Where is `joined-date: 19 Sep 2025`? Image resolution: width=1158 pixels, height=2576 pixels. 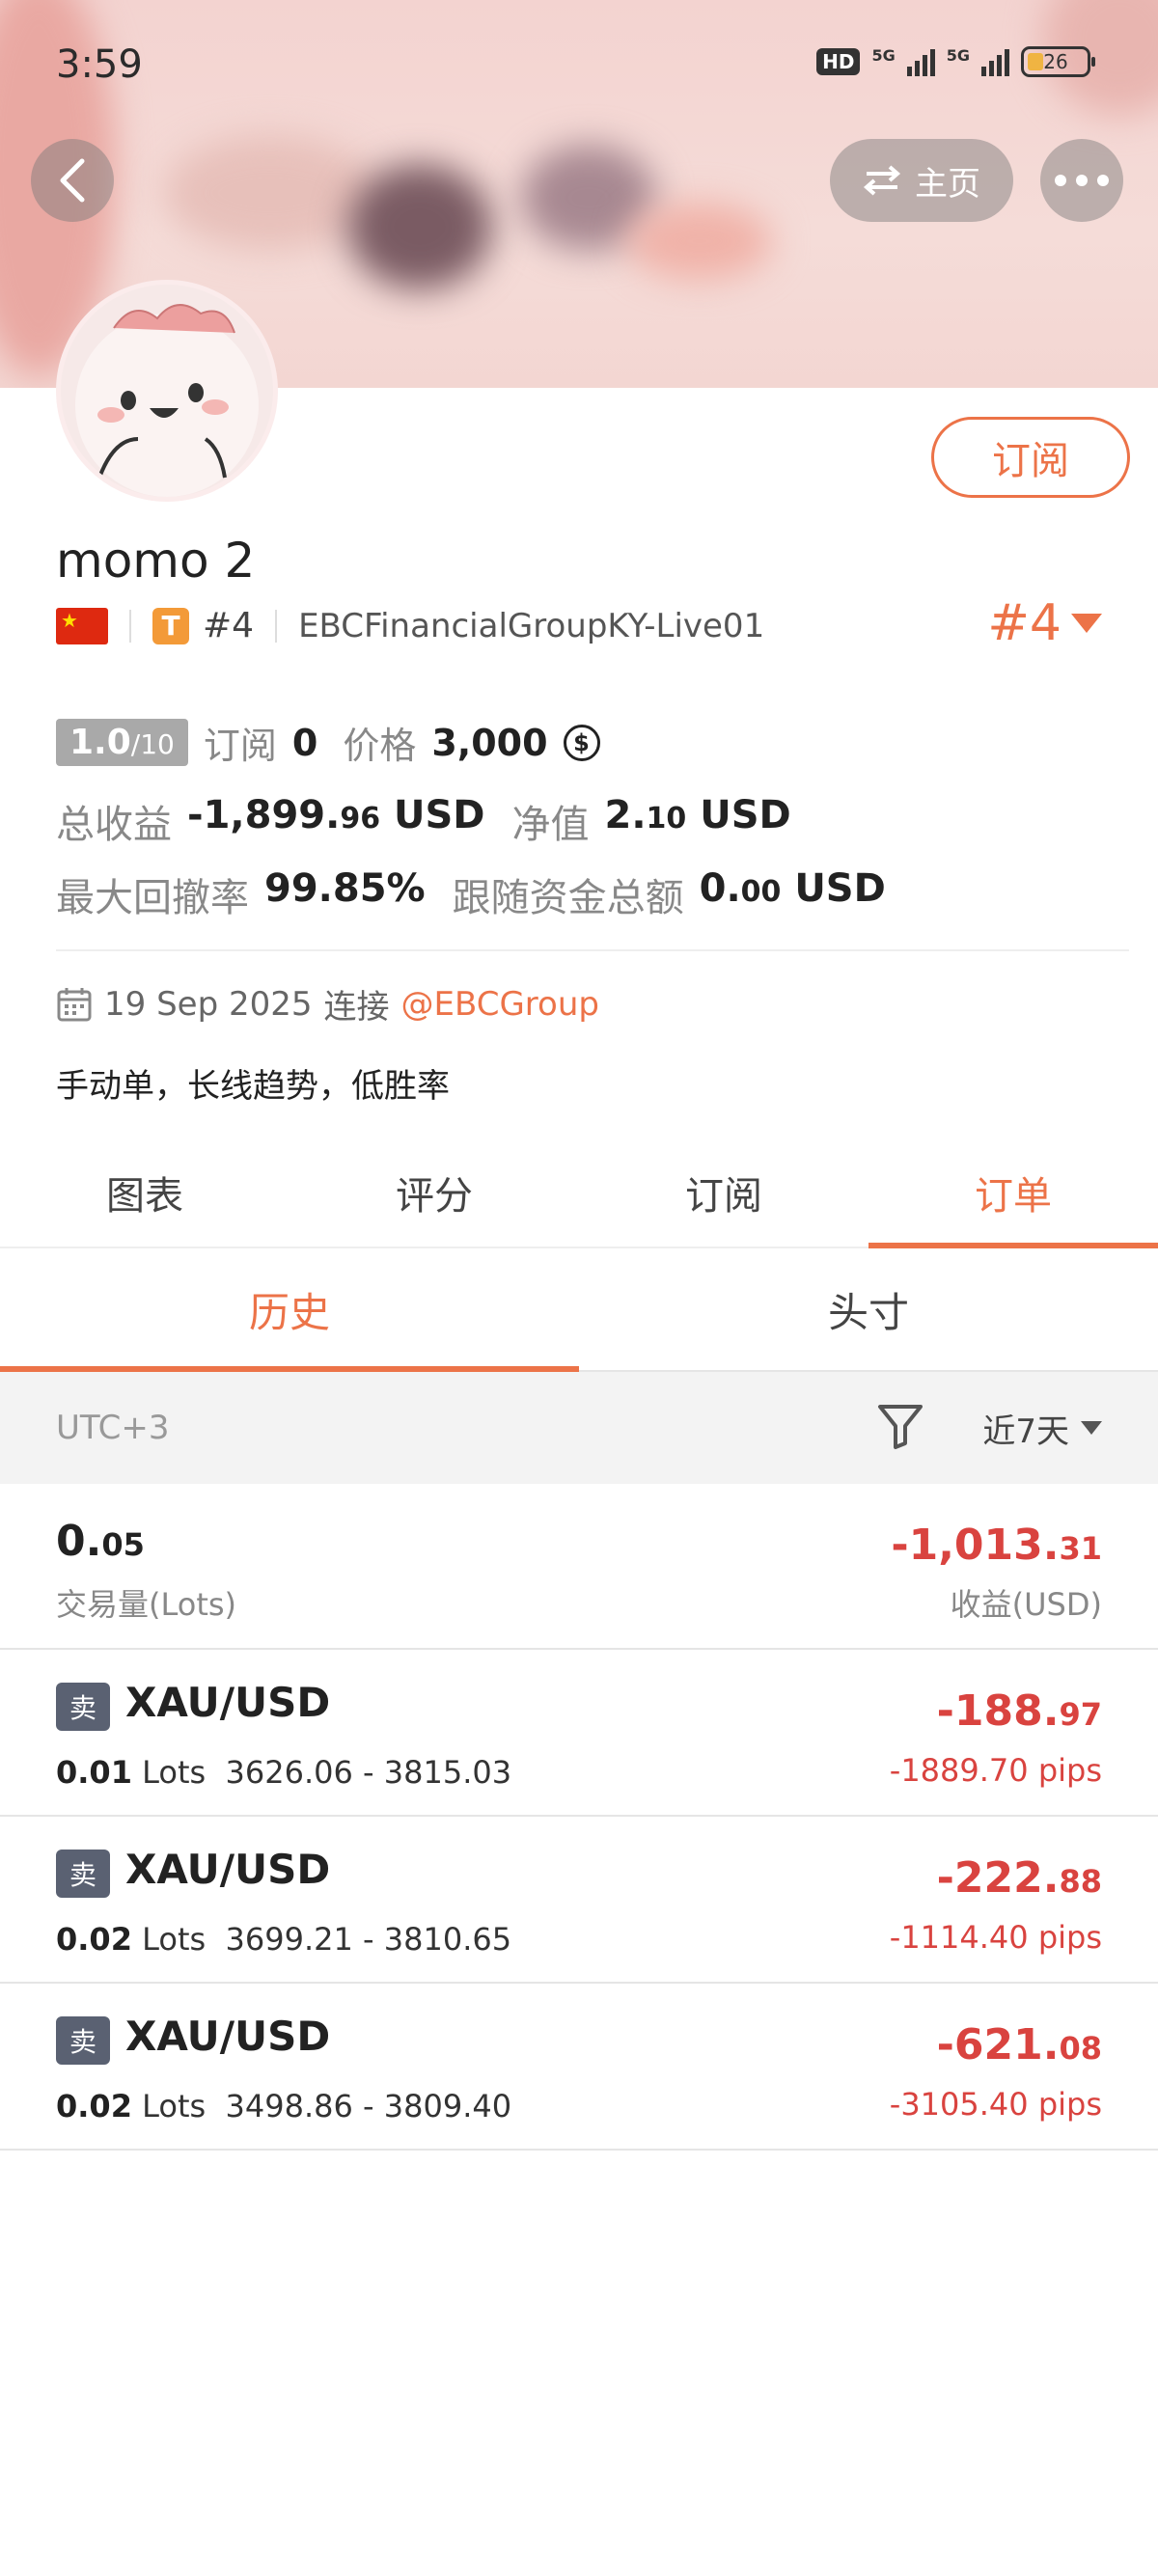
joined-date: 19 Sep 2025 is located at coordinates (208, 1004).